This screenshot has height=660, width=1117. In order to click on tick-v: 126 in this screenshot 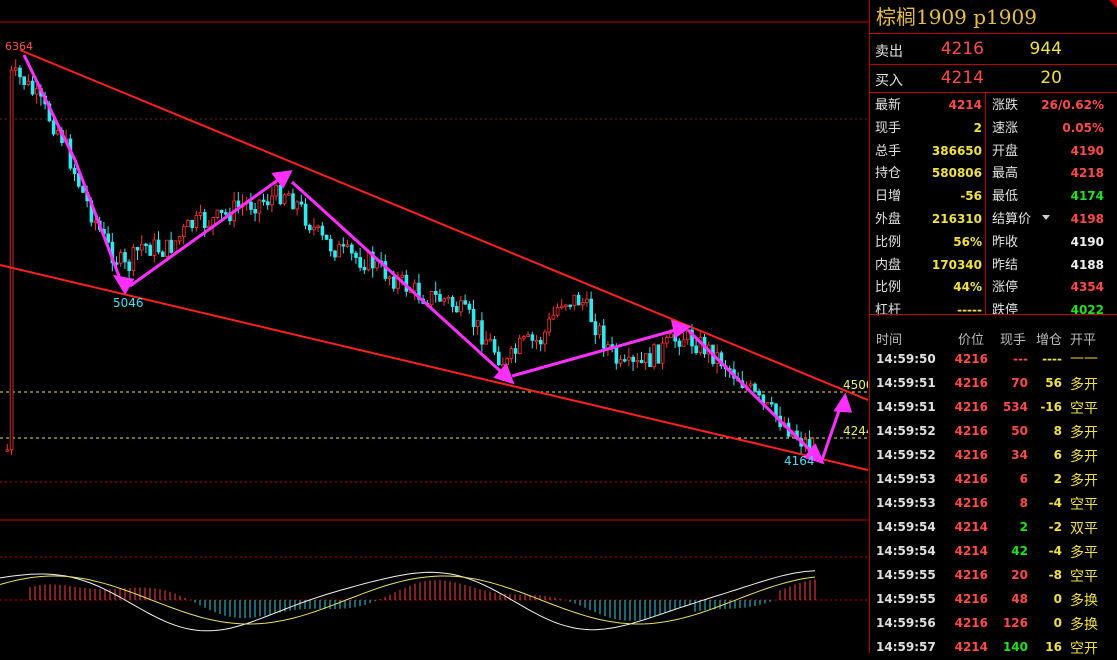, I will do `click(1015, 623)`.